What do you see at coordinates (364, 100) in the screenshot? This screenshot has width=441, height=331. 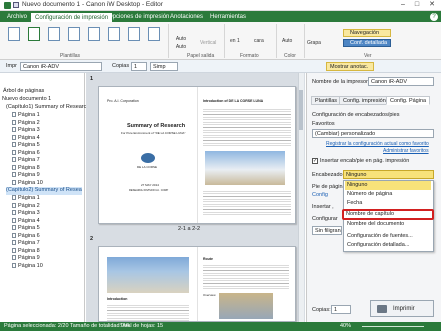 I see `tab-config-impresion: Config. impresión` at bounding box center [364, 100].